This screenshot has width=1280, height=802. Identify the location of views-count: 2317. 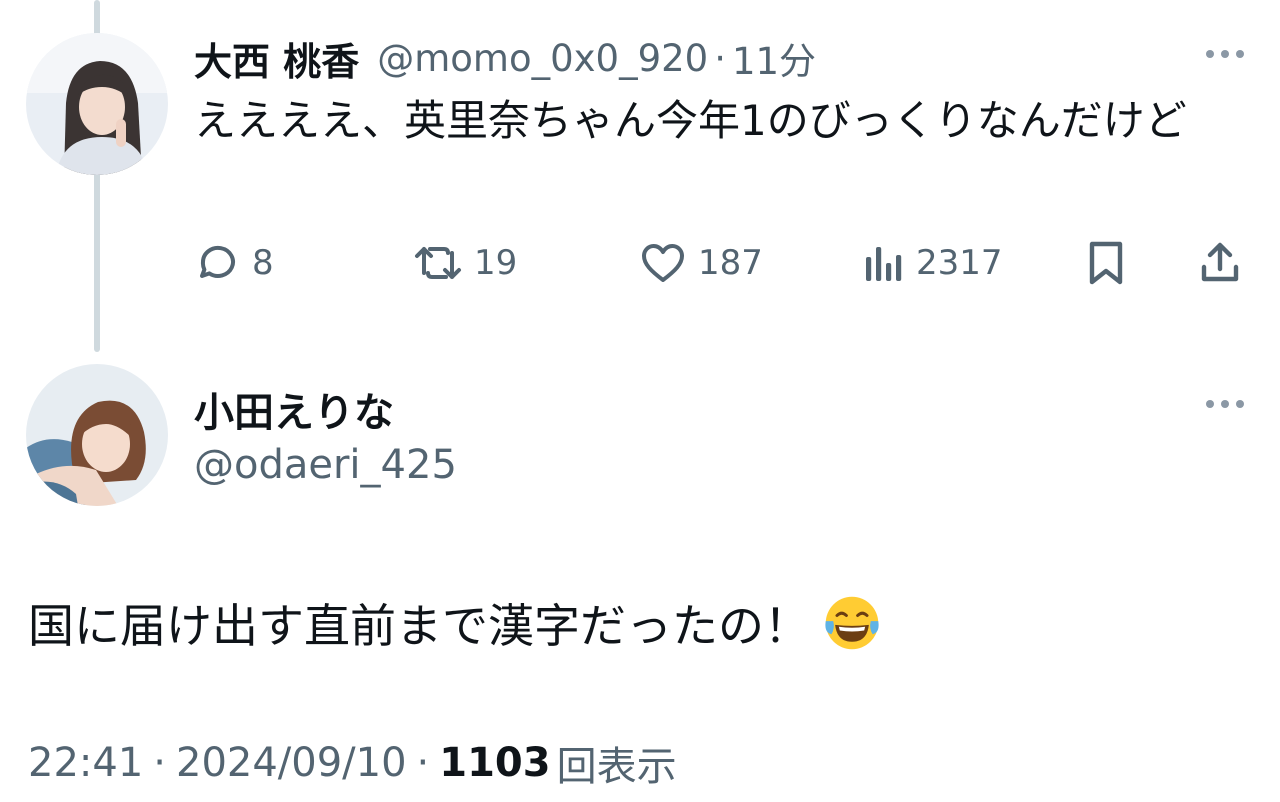
(959, 263).